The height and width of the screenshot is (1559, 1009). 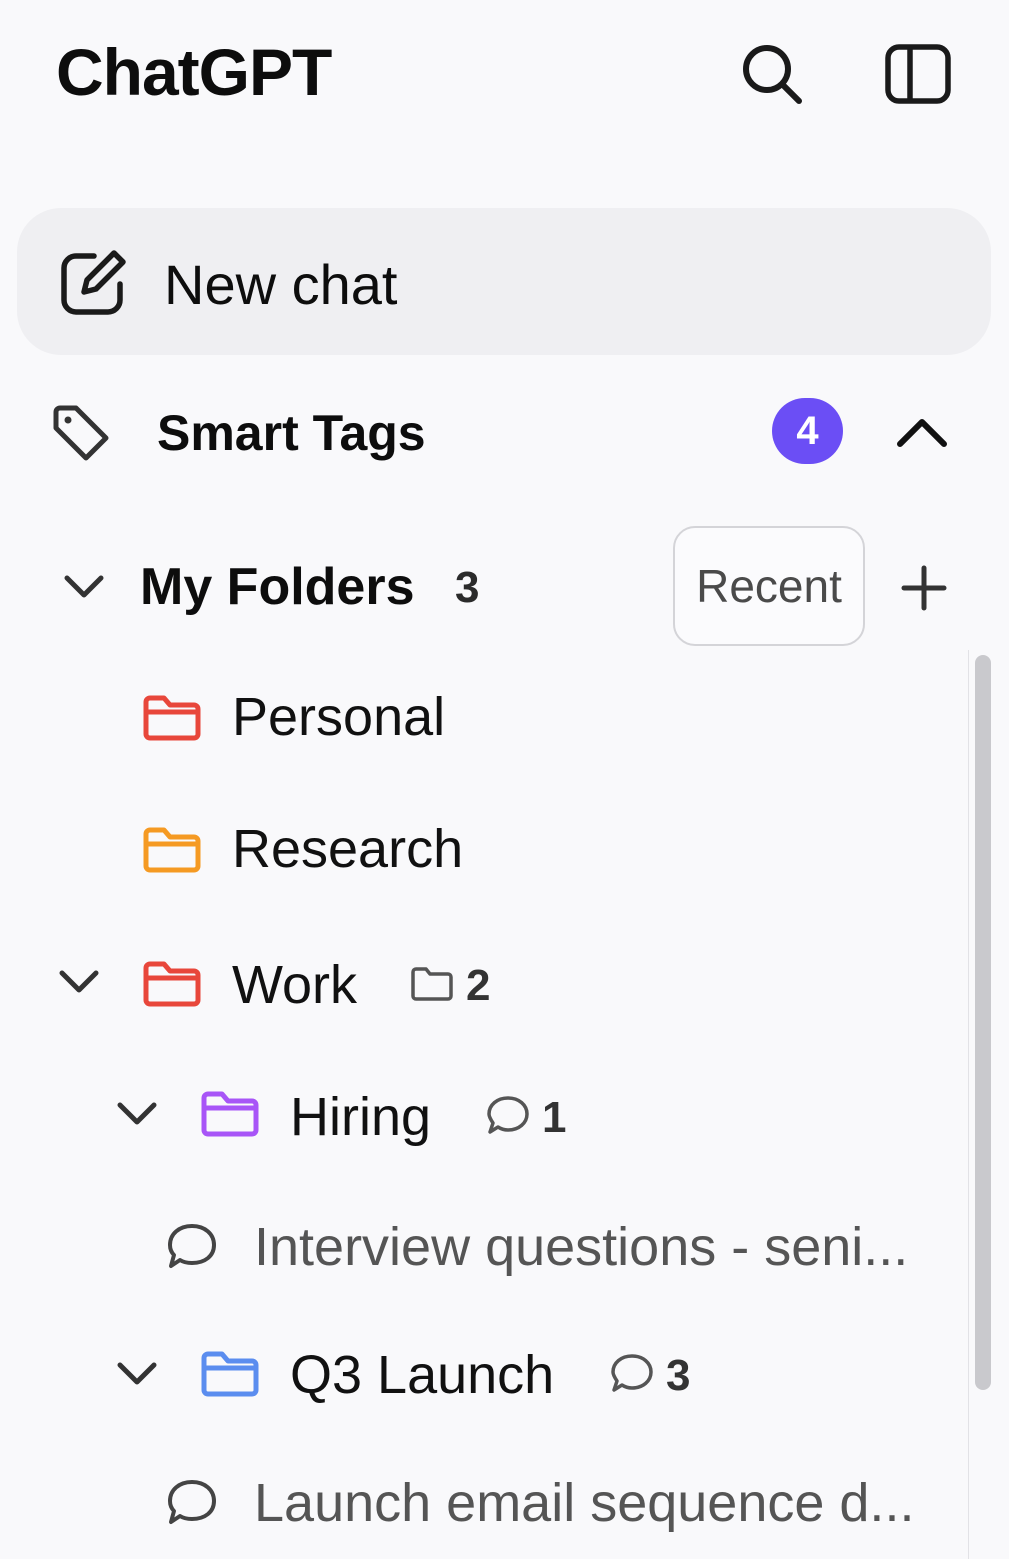 I want to click on edit-icon, so click(x=95, y=282).